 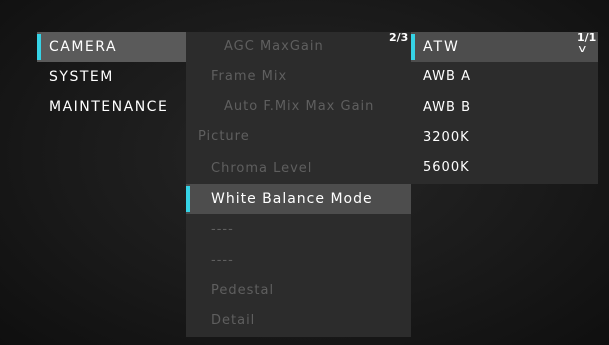 I want to click on scroll-down-icon: v, so click(x=582, y=48).